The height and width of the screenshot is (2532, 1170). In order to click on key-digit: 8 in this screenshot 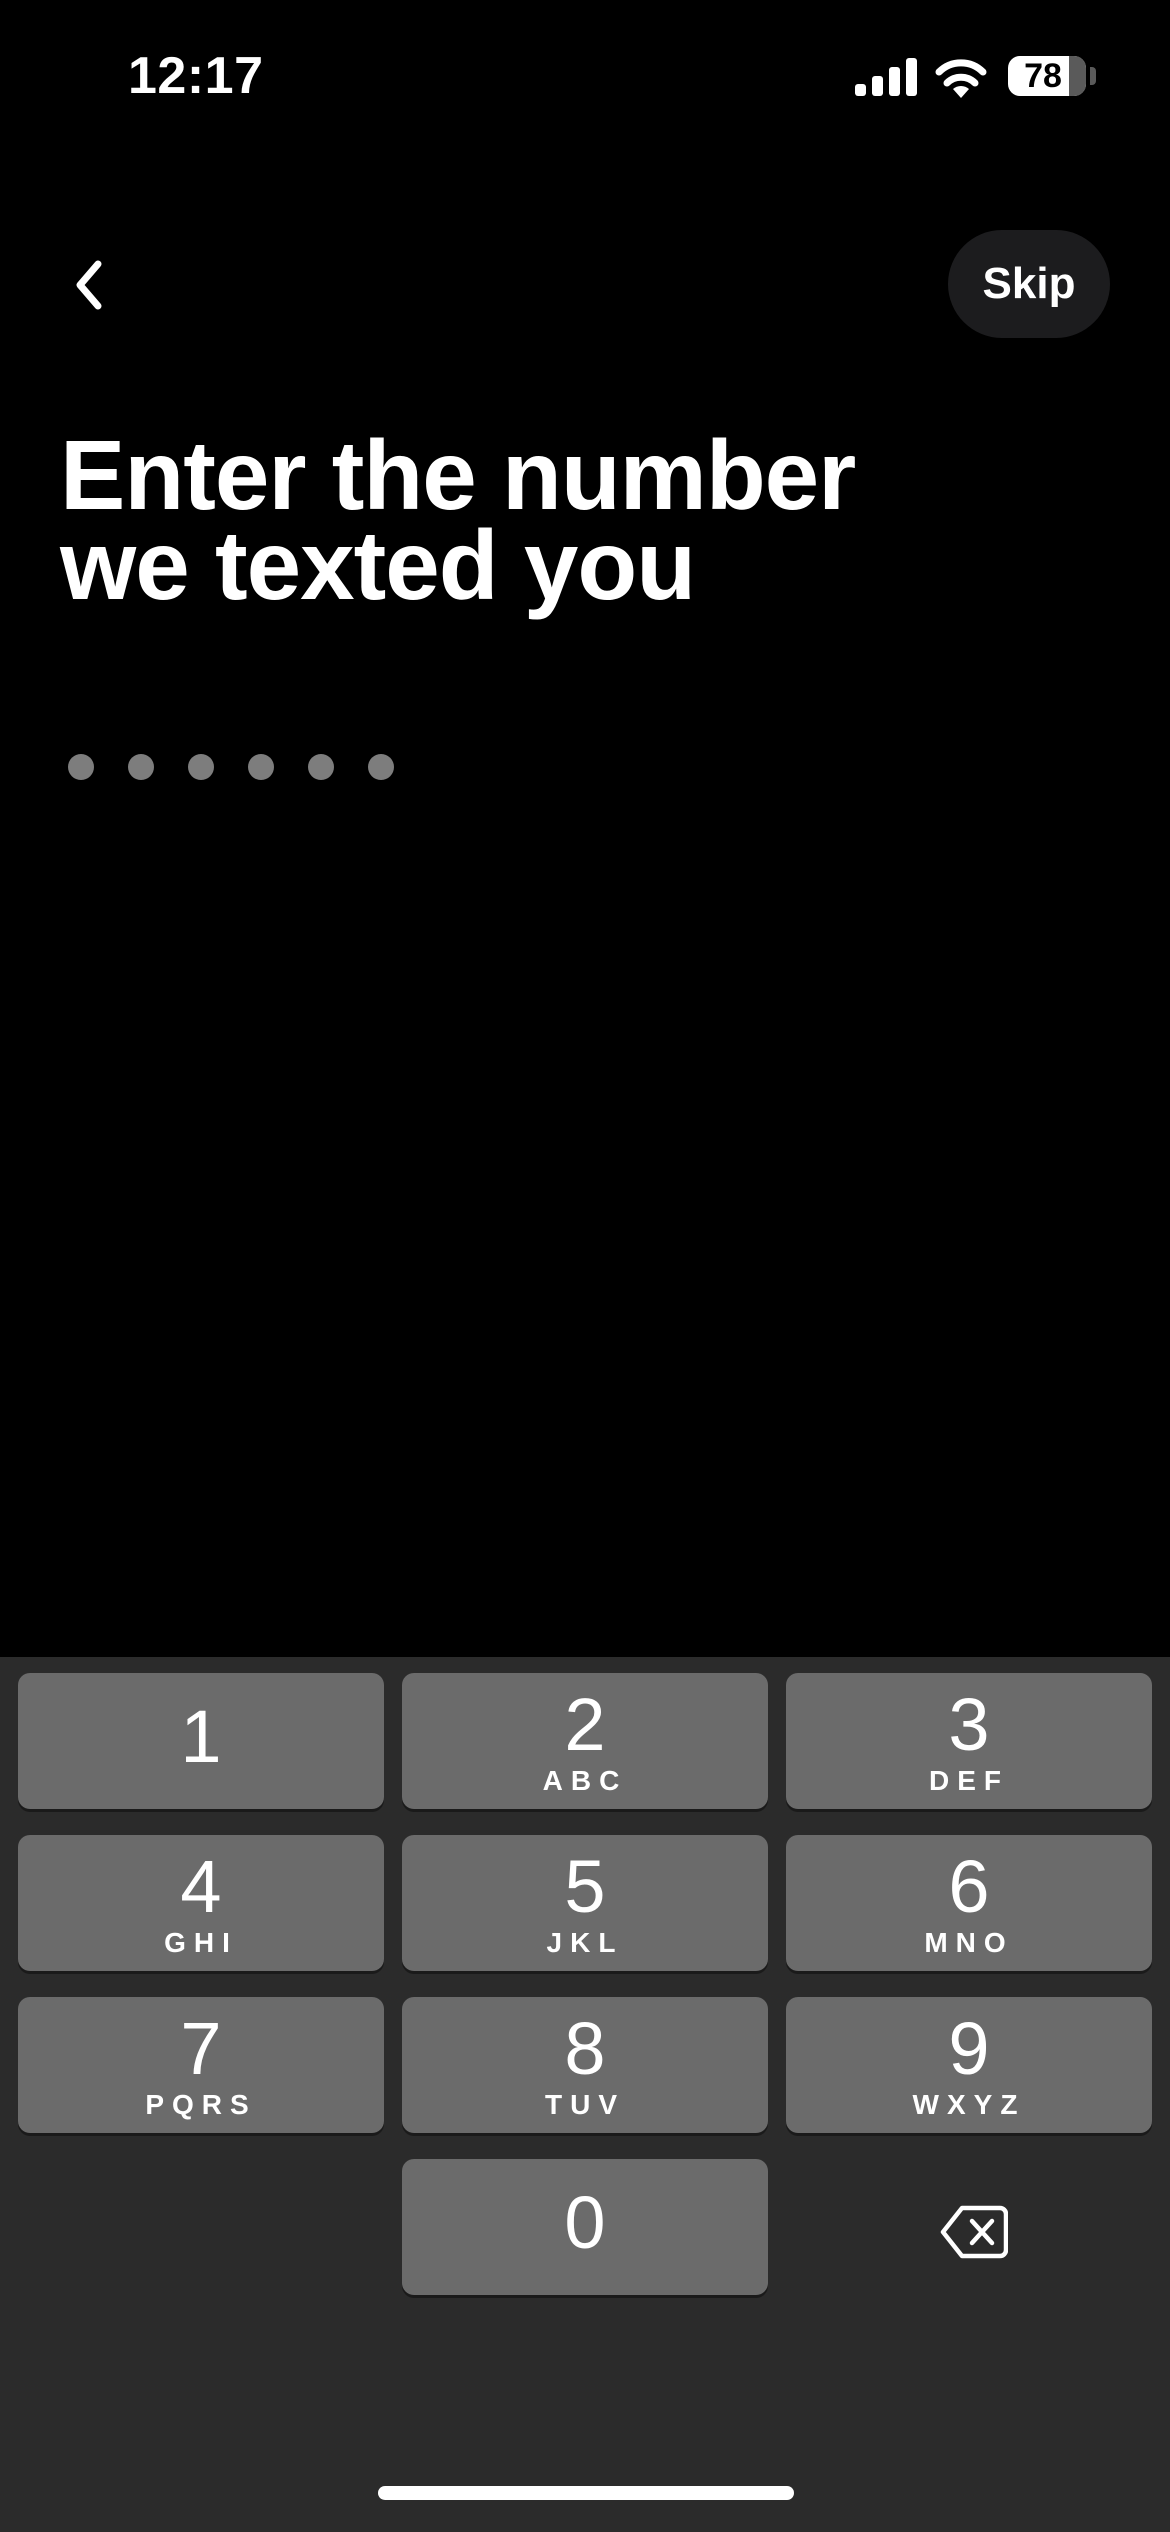, I will do `click(585, 2048)`.